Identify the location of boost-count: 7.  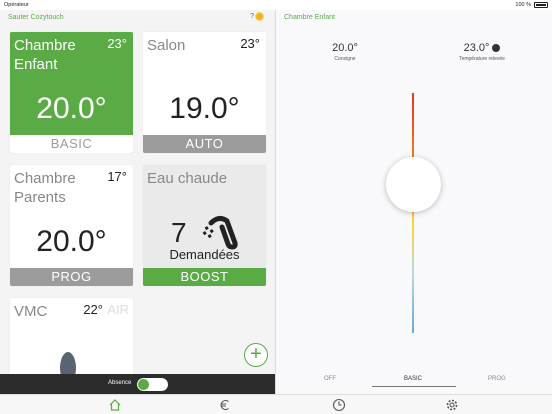
(179, 232).